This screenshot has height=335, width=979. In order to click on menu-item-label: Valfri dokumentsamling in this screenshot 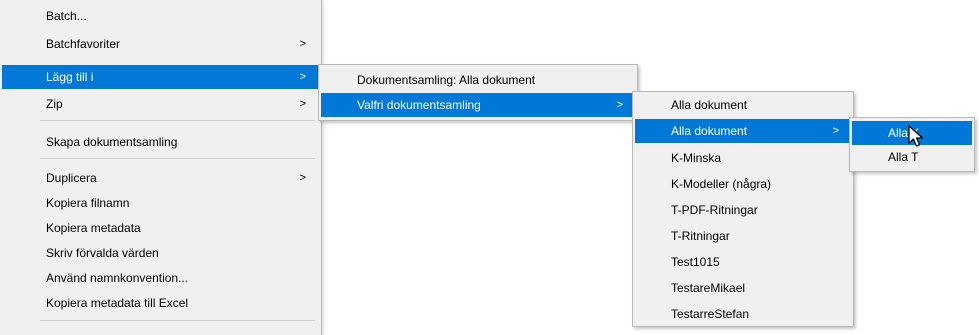, I will do `click(419, 105)`.